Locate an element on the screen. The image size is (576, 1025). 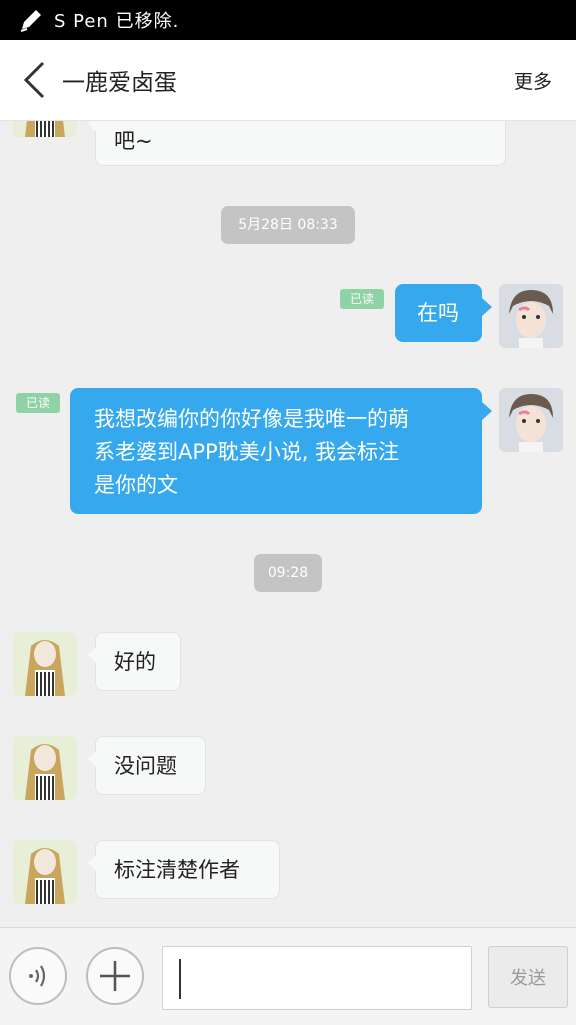
status-bar: S Pen 已移除. is located at coordinates (288, 20).